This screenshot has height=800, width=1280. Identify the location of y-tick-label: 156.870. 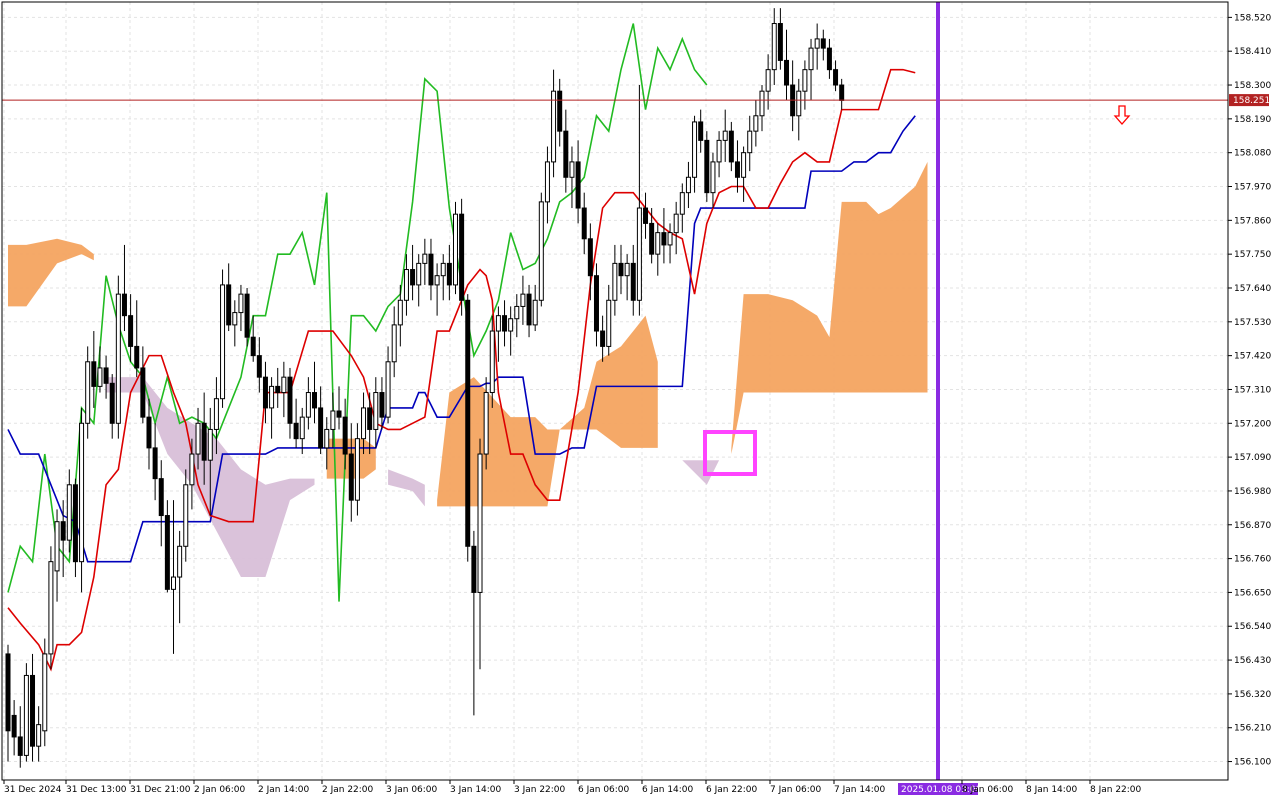
(1252, 526).